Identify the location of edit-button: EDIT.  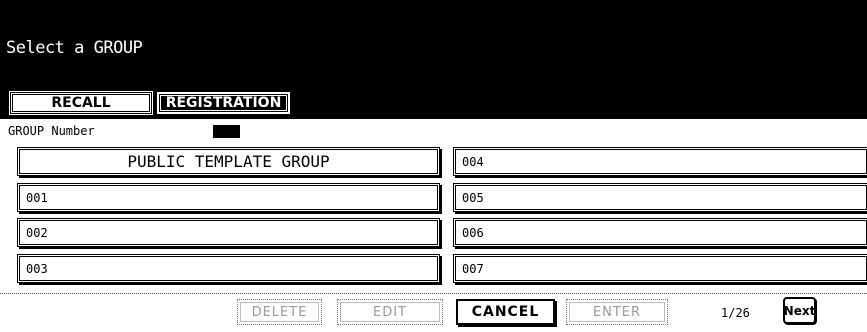
(390, 312).